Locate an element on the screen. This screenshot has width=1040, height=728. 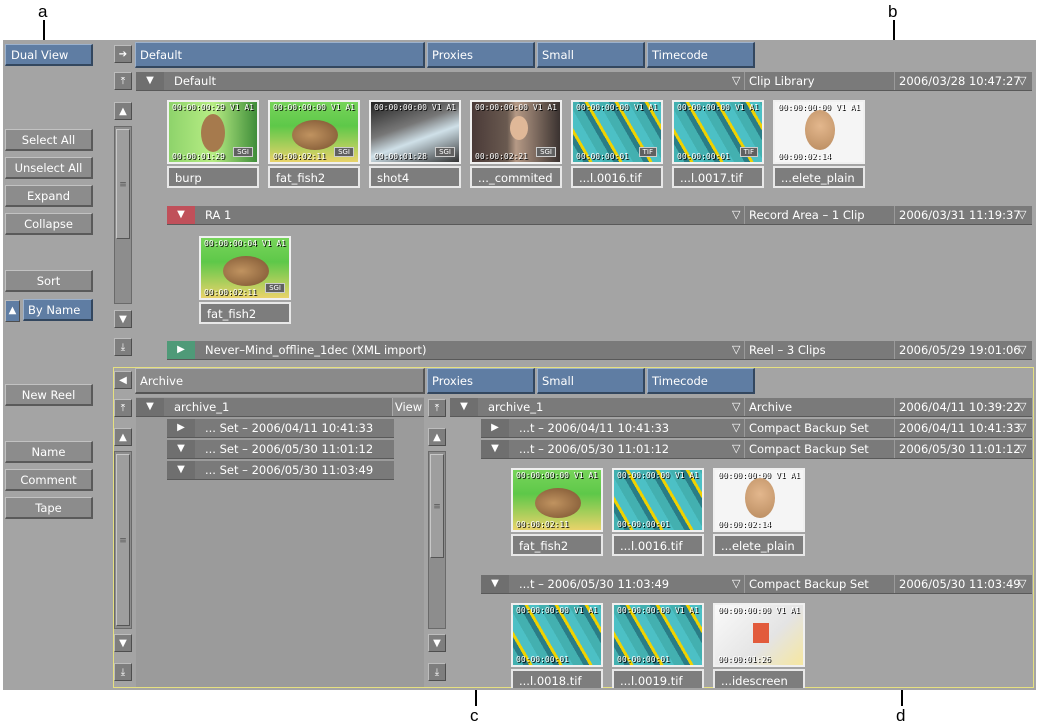
timecode-duration: 00:00:02:21 is located at coordinates (501, 156).